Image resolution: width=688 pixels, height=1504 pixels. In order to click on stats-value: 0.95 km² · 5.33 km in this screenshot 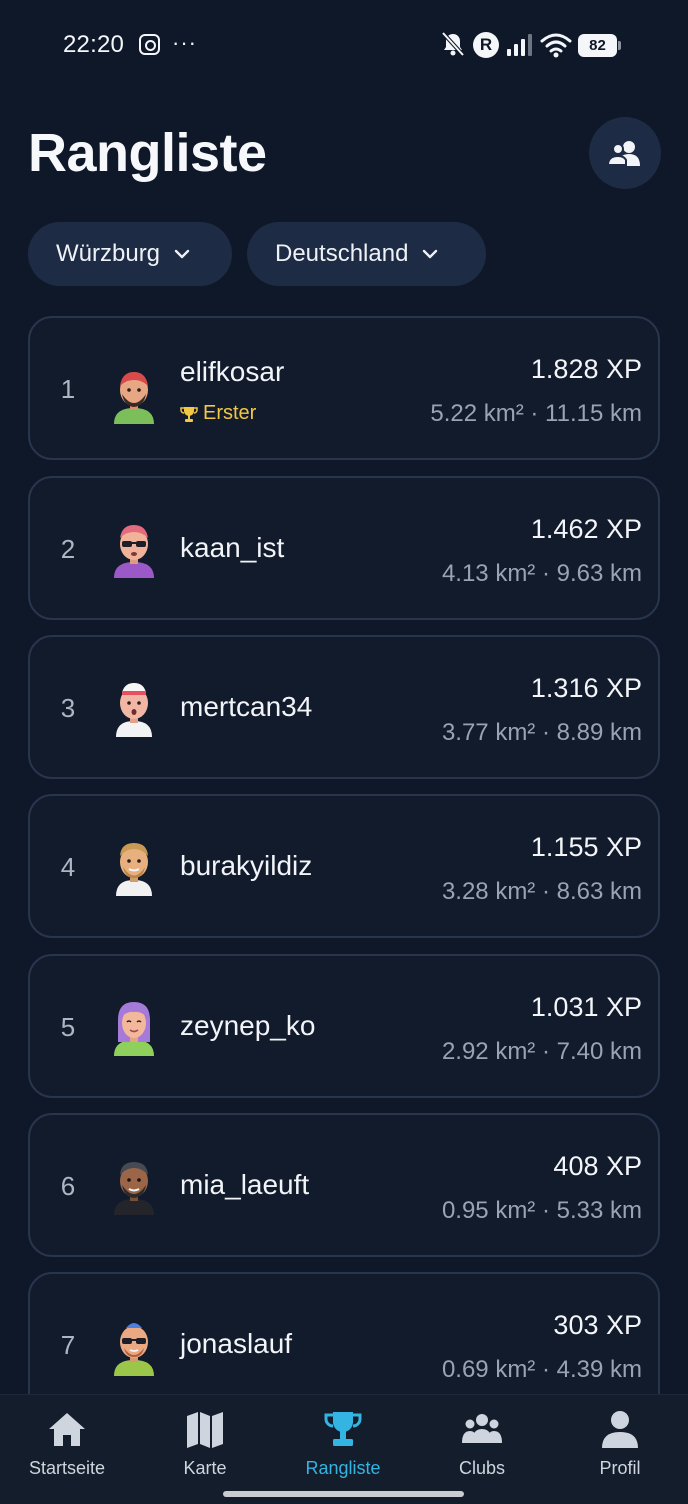, I will do `click(541, 1210)`.